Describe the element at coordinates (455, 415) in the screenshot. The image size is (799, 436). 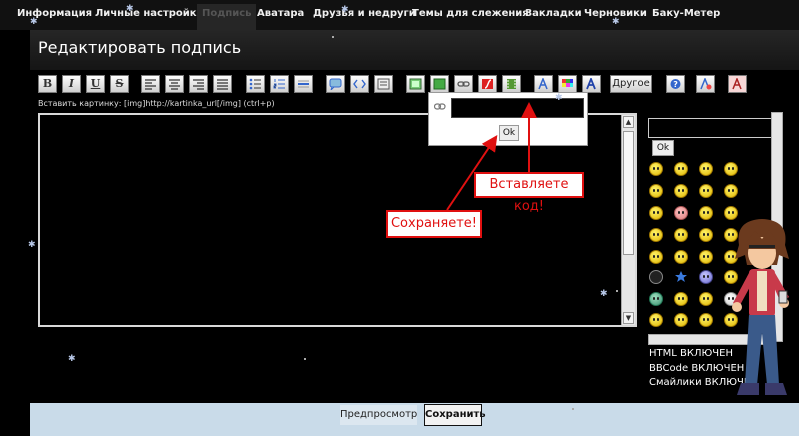
I see `save-button: Сохранить` at that location.